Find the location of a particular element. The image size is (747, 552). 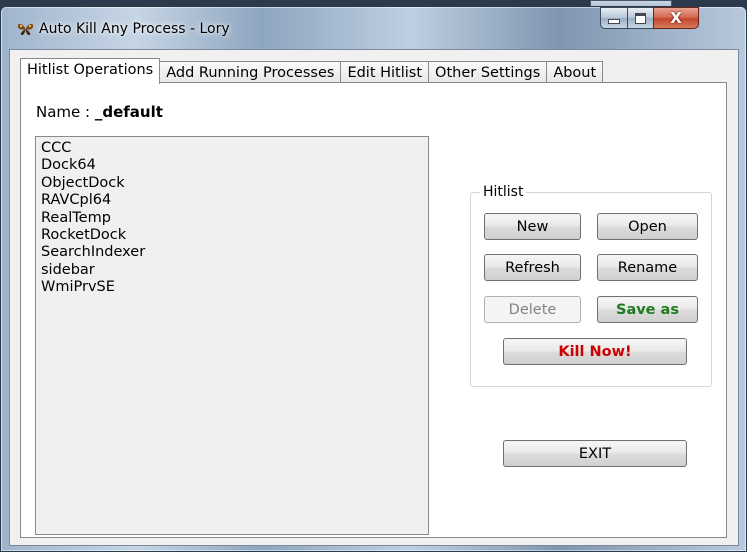

kill-now-button: Kill Now! is located at coordinates (595, 351).